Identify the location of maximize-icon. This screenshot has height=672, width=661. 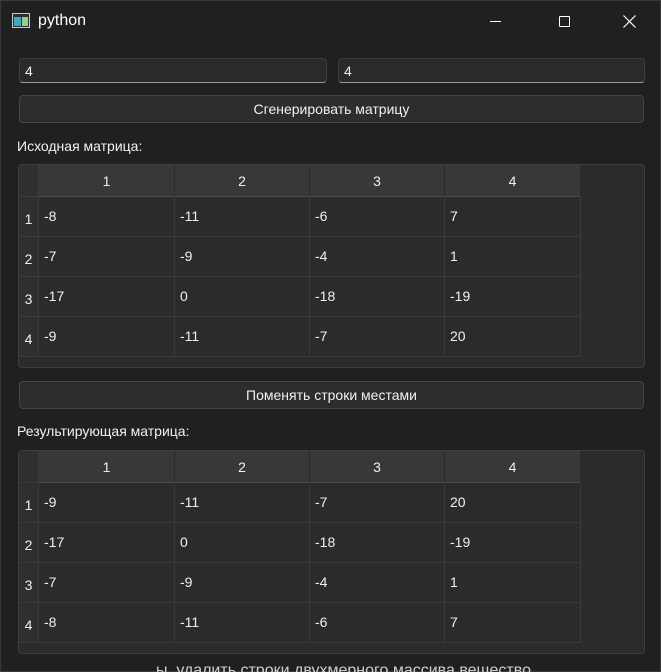
(564, 21).